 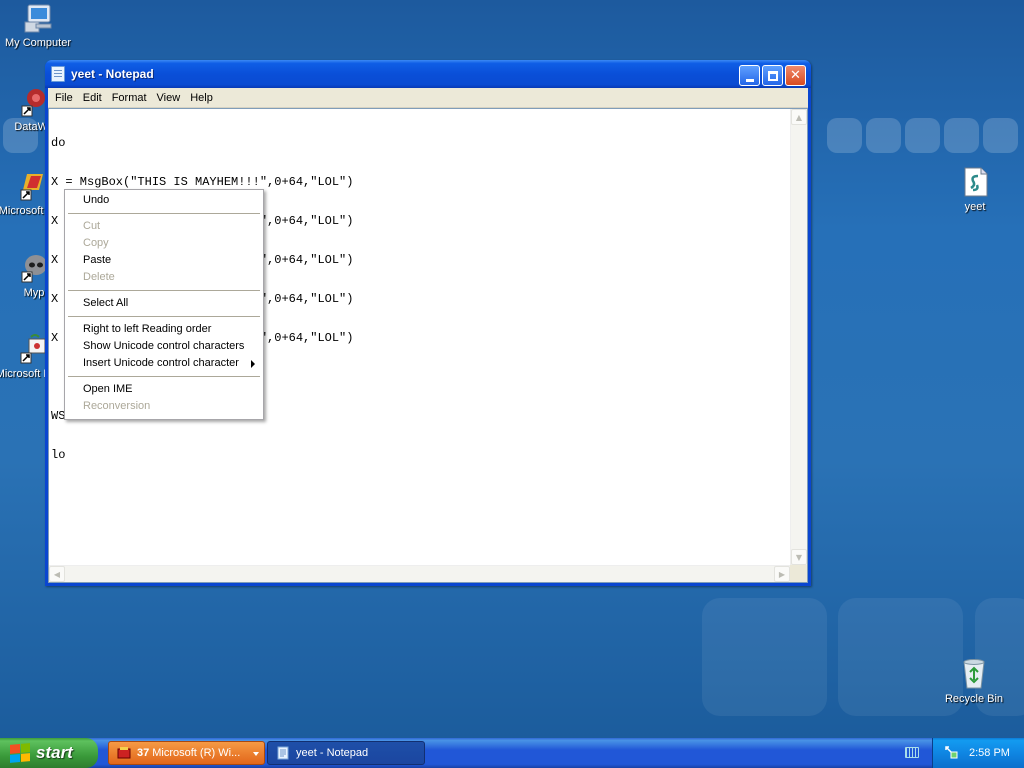 What do you see at coordinates (782, 574) in the screenshot?
I see `scroll-right-button: ▶` at bounding box center [782, 574].